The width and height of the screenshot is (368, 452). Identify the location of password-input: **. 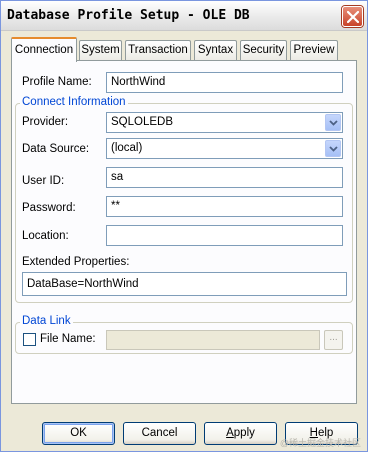
(224, 206).